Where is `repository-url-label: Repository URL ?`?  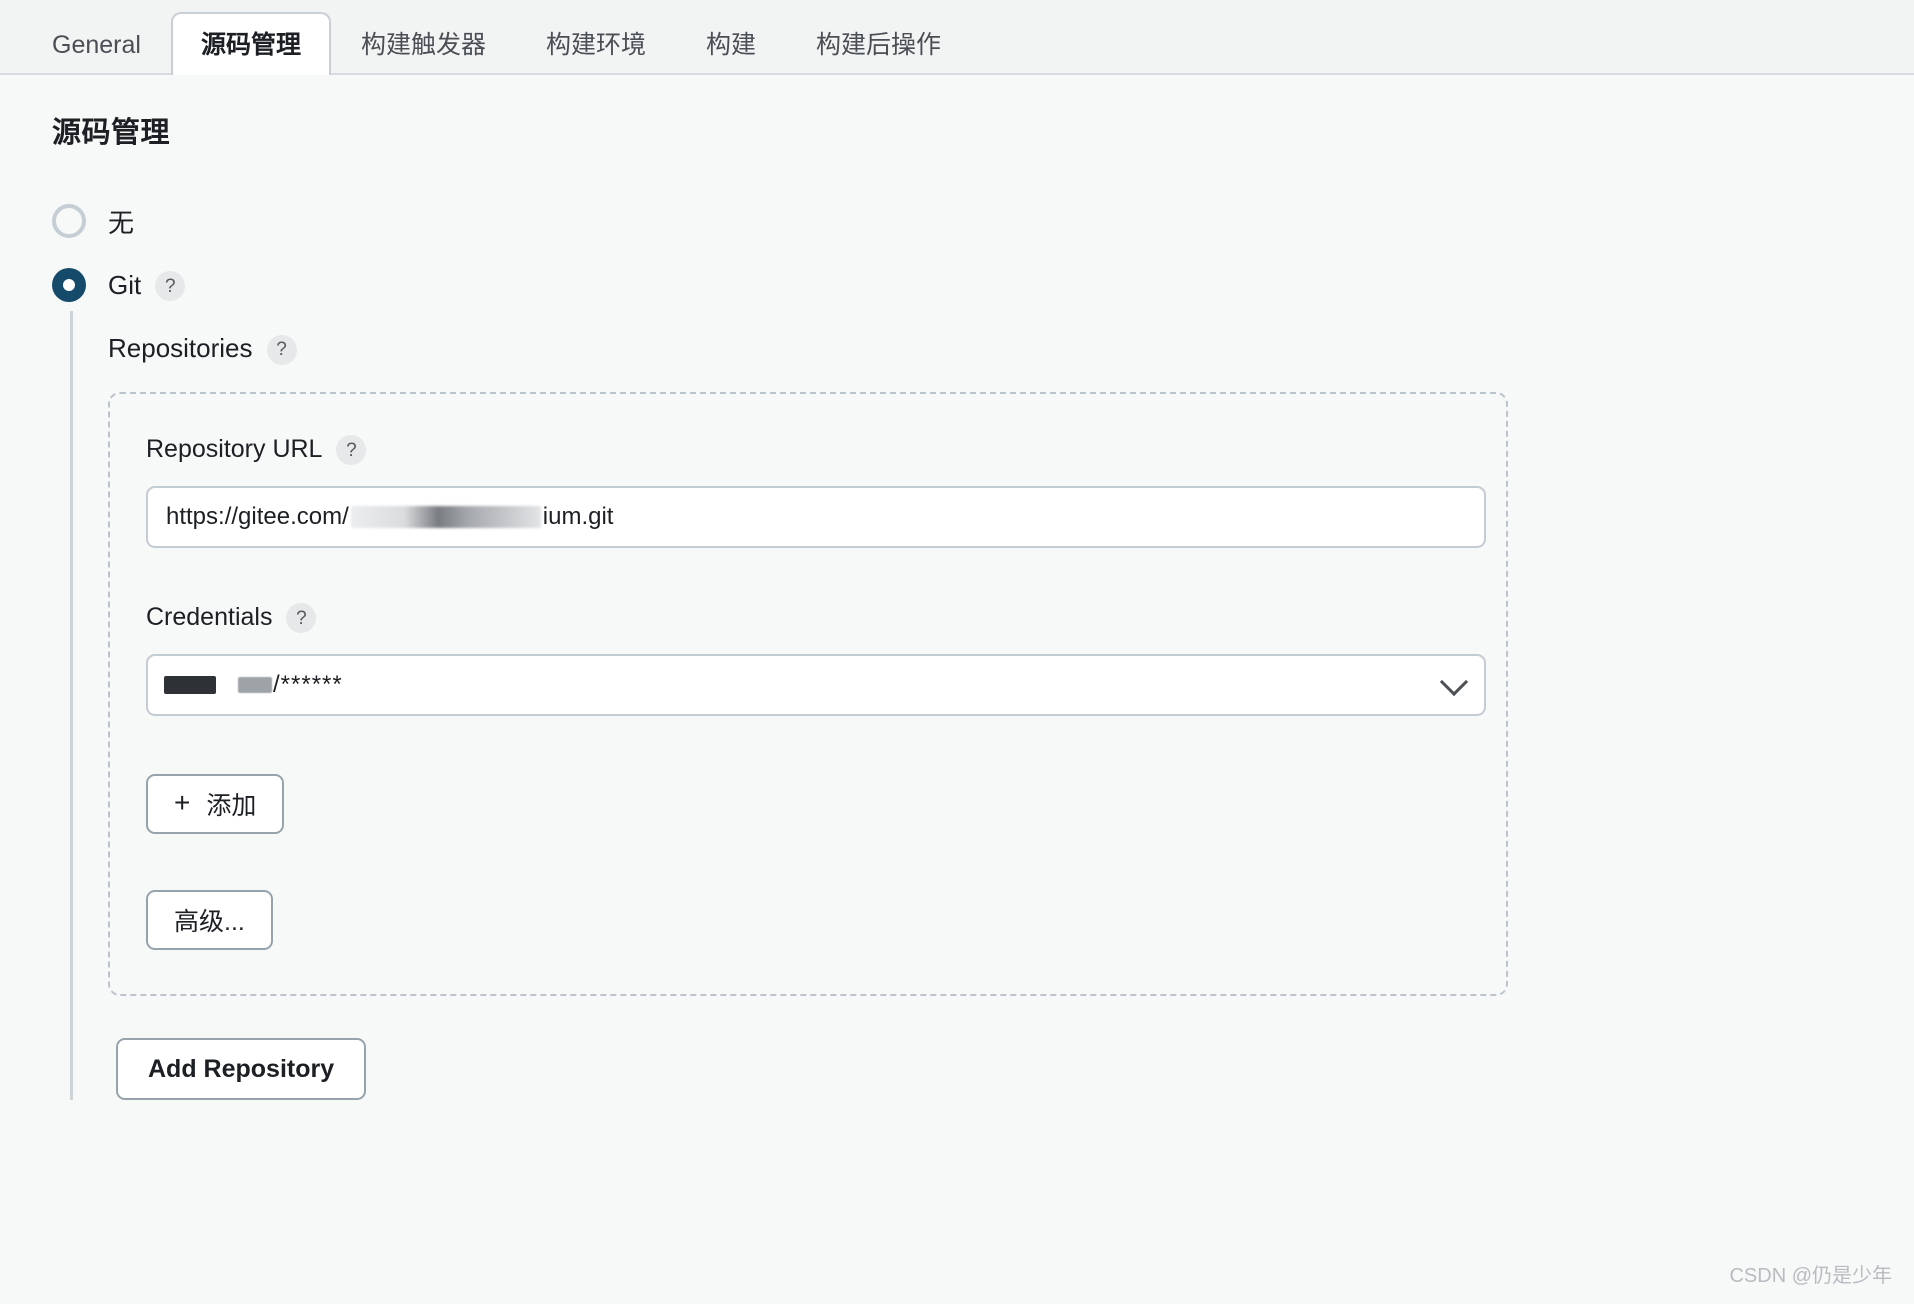
repository-url-label: Repository URL ? is located at coordinates (808, 449).